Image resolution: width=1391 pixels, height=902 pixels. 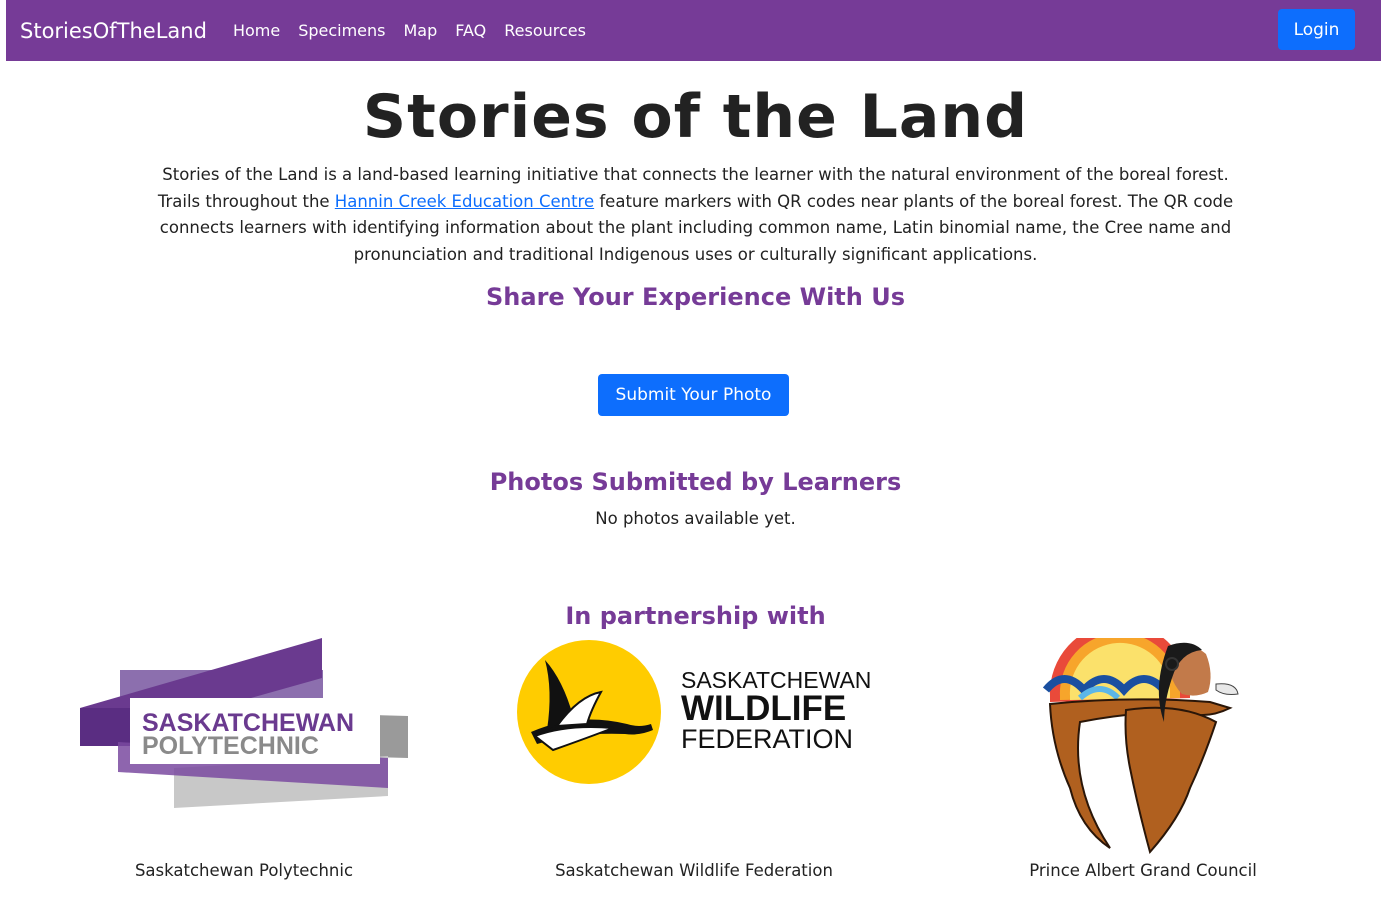 What do you see at coordinates (763, 708) in the screenshot?
I see `swf-logo-text-2: WILDLIFE` at bounding box center [763, 708].